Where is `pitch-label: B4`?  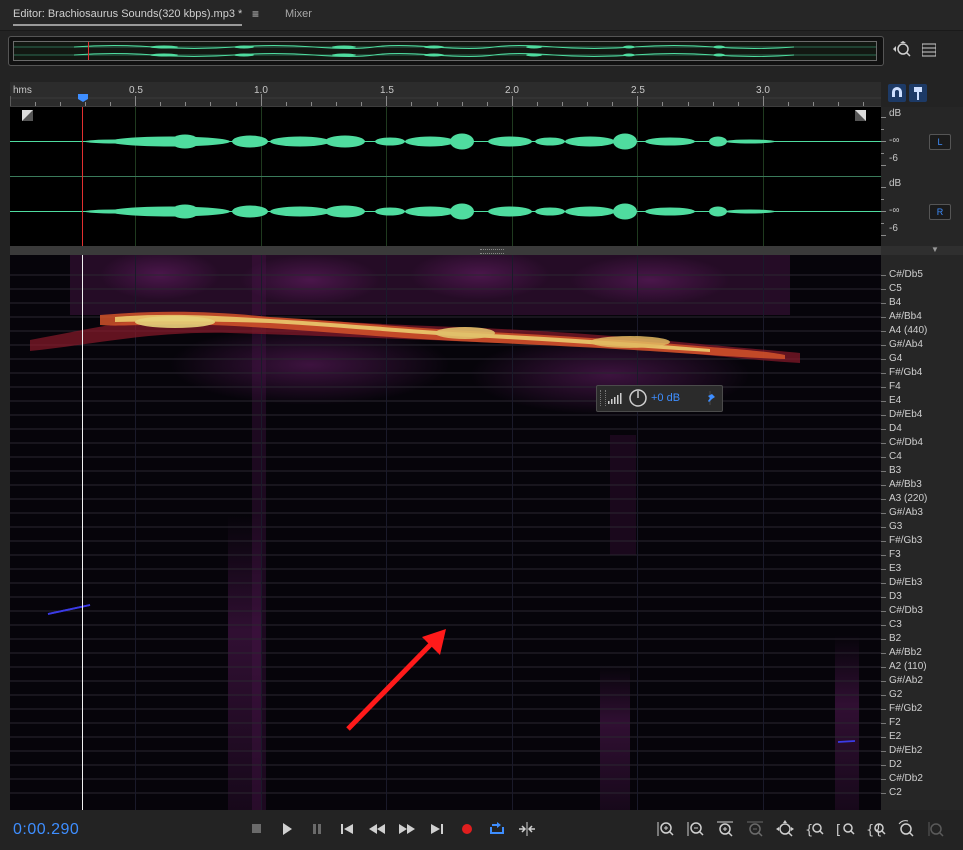
pitch-label: B4 is located at coordinates (895, 302).